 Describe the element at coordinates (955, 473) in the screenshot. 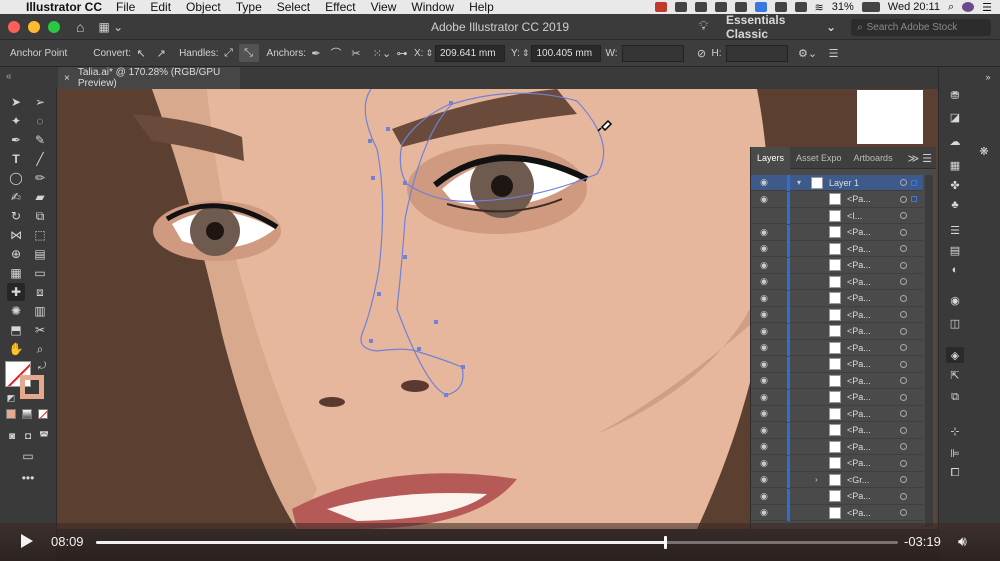

I see `pathfinder-icon: ⧠` at that location.